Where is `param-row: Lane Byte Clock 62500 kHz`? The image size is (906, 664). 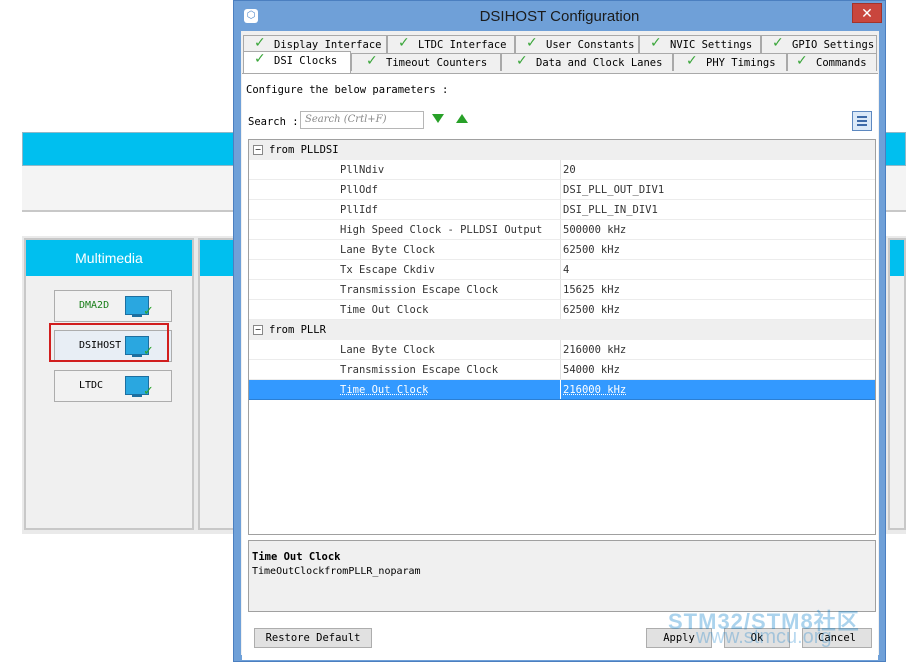 param-row: Lane Byte Clock 62500 kHz is located at coordinates (562, 250).